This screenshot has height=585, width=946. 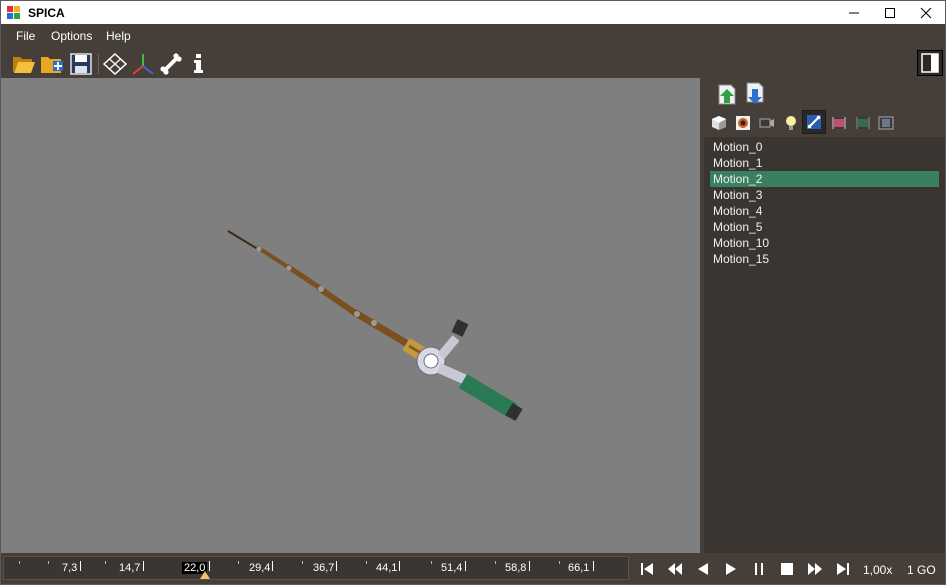 I want to click on folder-add-icon, so click(x=52, y=65).